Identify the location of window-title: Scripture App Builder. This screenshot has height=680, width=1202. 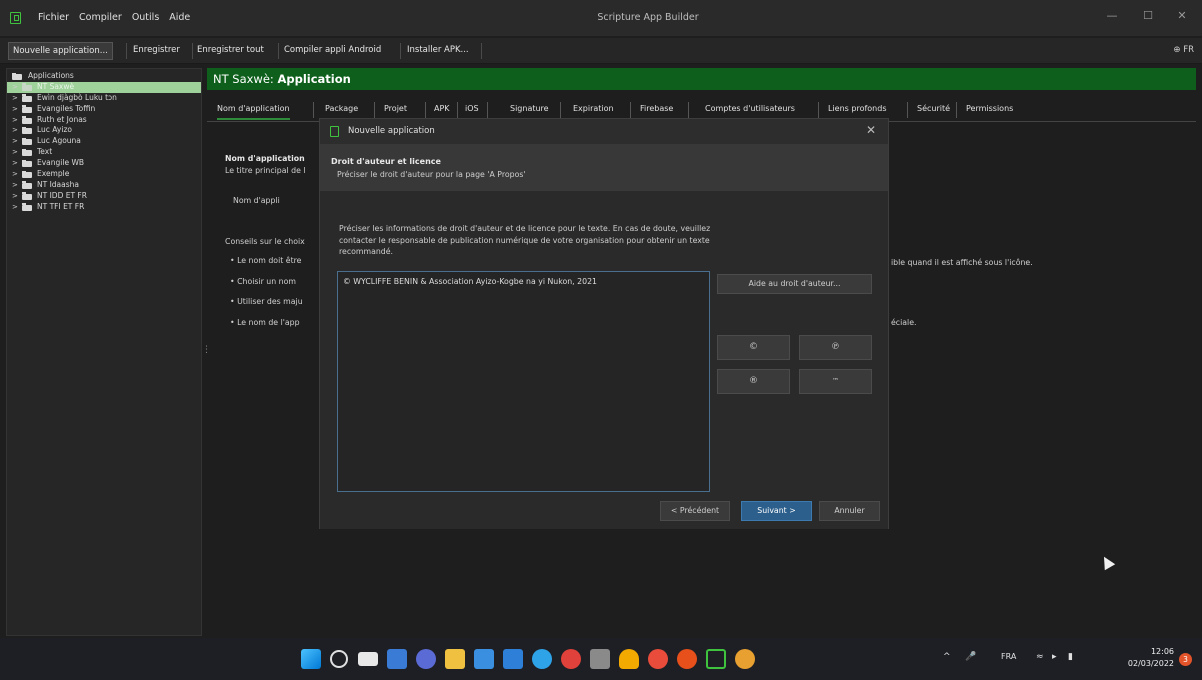
(648, 17).